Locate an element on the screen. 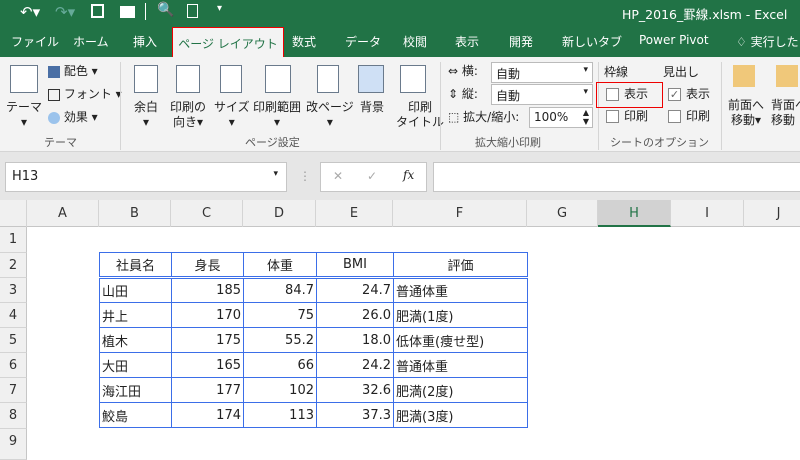 This screenshot has height=460, width=800. header-cell: BMI is located at coordinates (355, 265).